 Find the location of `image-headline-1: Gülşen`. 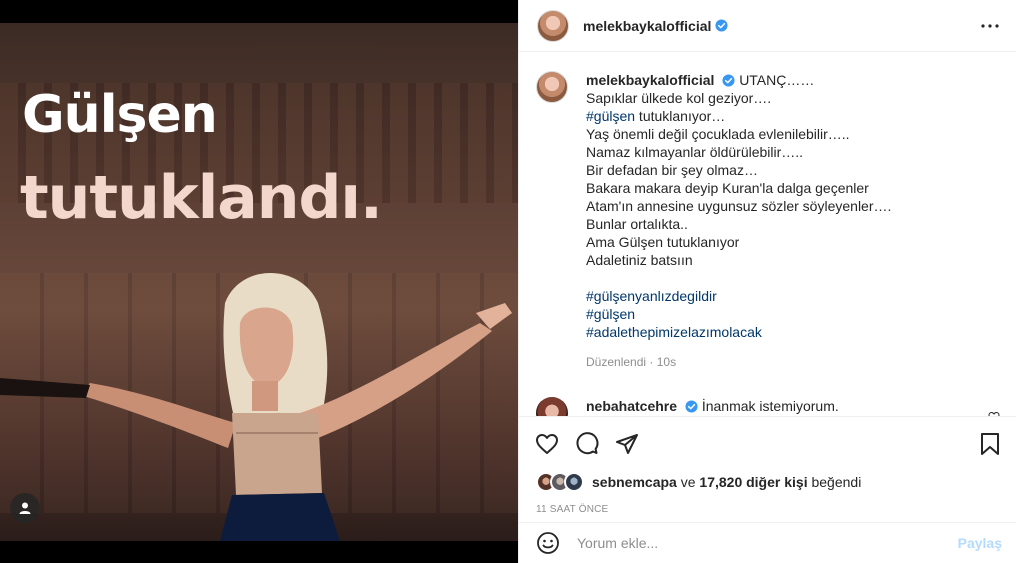

image-headline-1: Gülşen is located at coordinates (120, 115).